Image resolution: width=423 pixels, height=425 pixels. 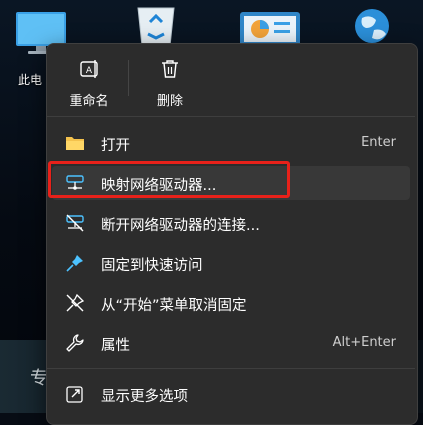 What do you see at coordinates (74, 394) in the screenshot?
I see `share-arrow-icon` at bounding box center [74, 394].